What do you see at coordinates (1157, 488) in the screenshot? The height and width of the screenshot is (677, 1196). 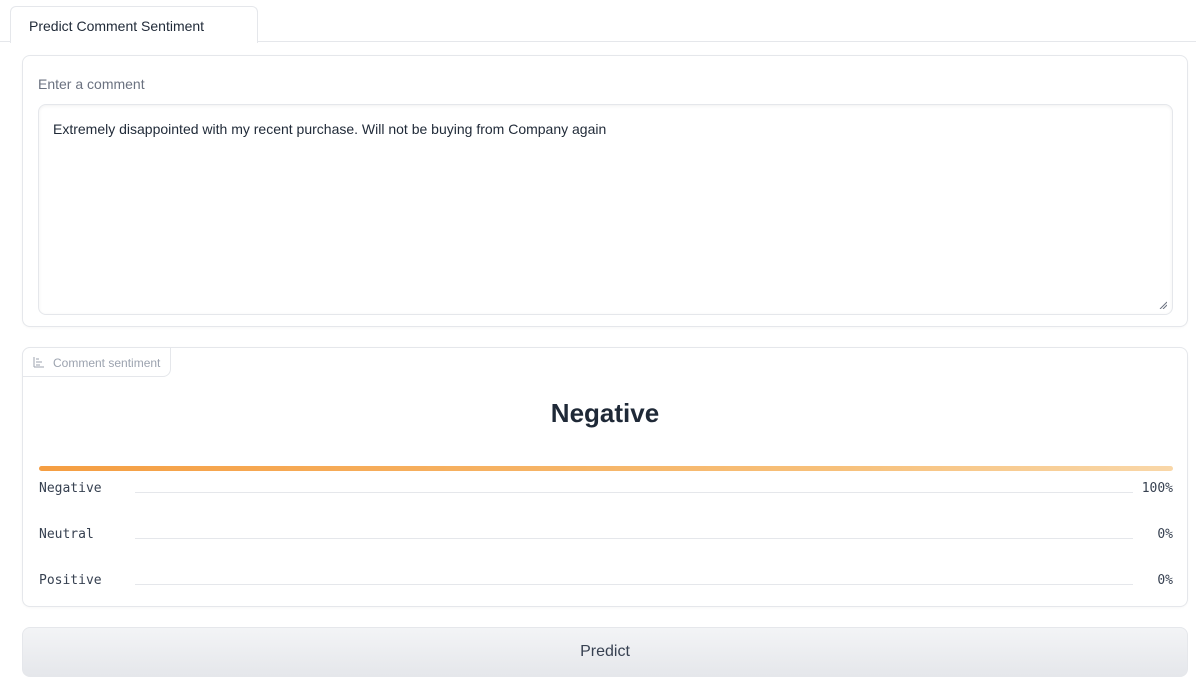 I see `confidence-value: 100%` at bounding box center [1157, 488].